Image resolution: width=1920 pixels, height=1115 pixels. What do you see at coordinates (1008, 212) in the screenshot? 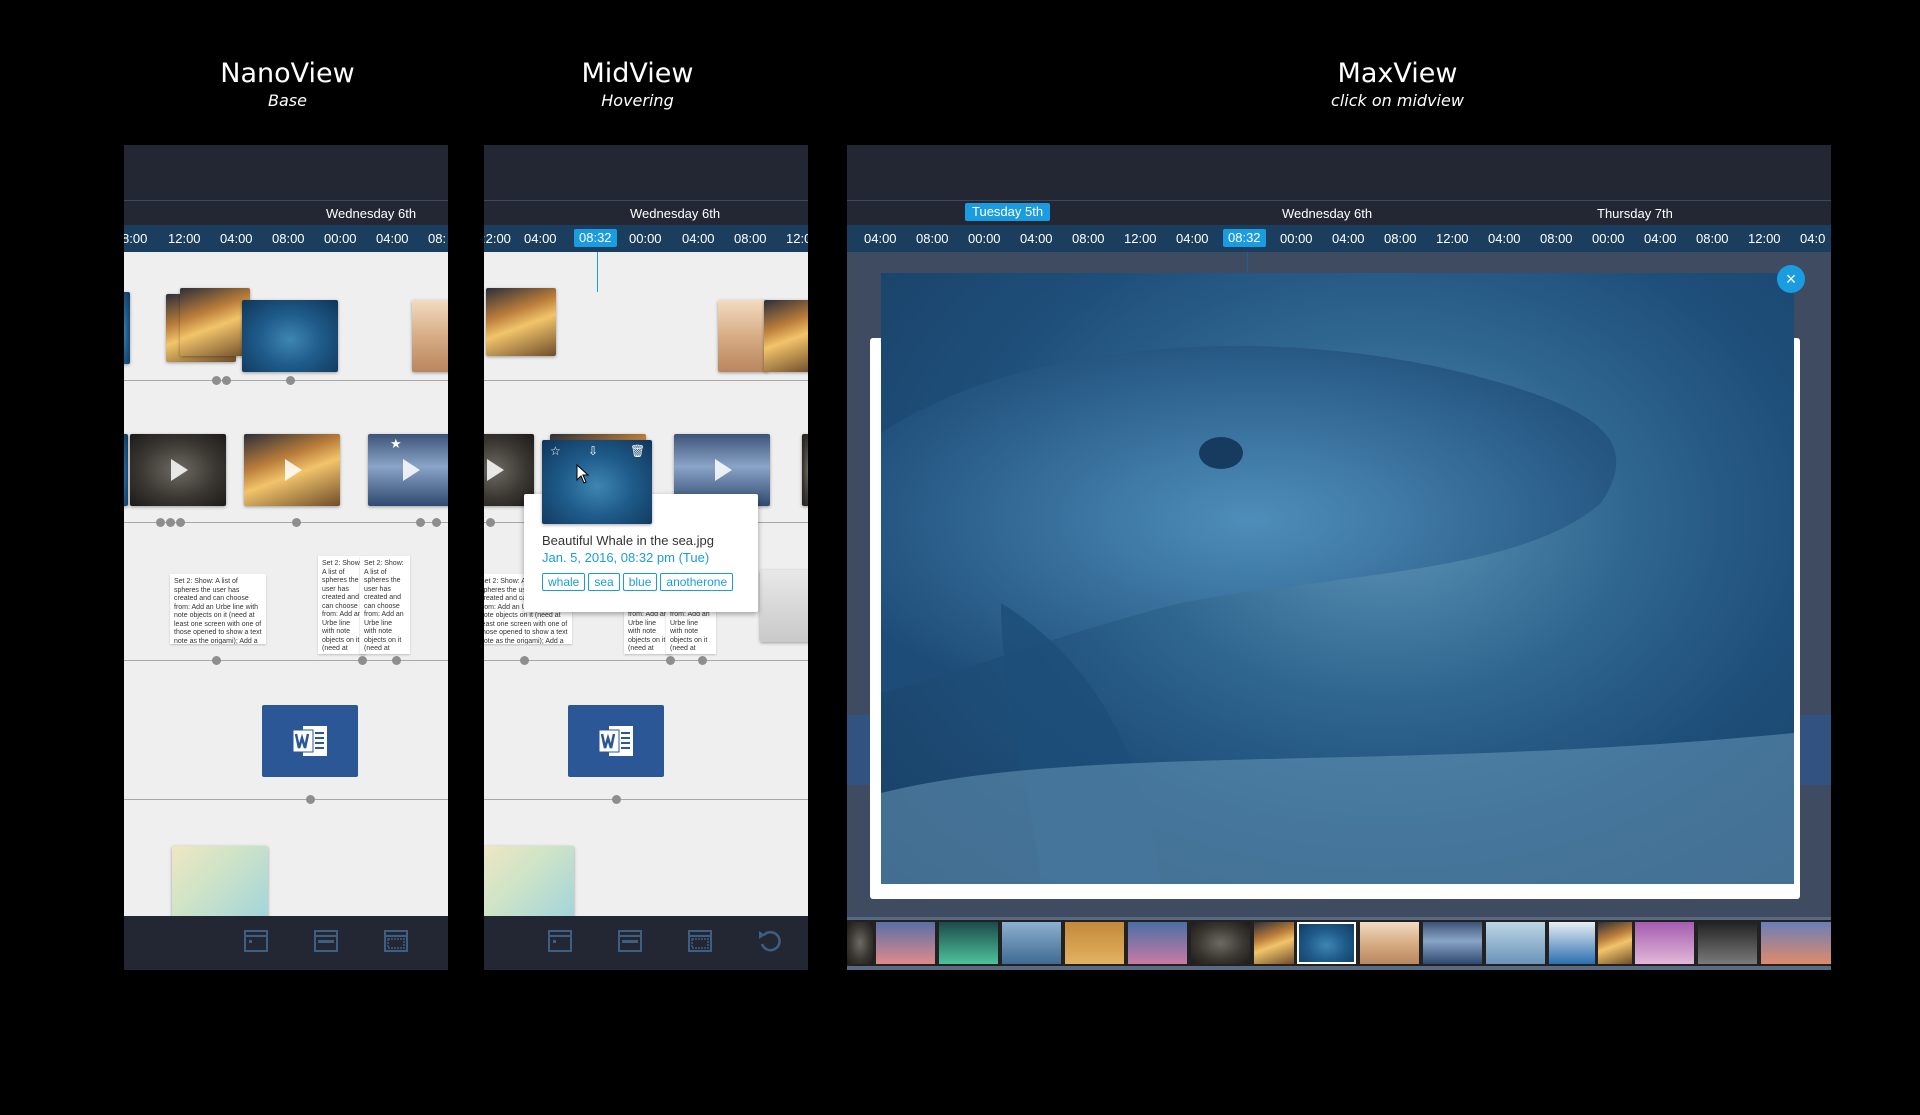
I see `date-label-prev: Tuesday 5th` at bounding box center [1008, 212].